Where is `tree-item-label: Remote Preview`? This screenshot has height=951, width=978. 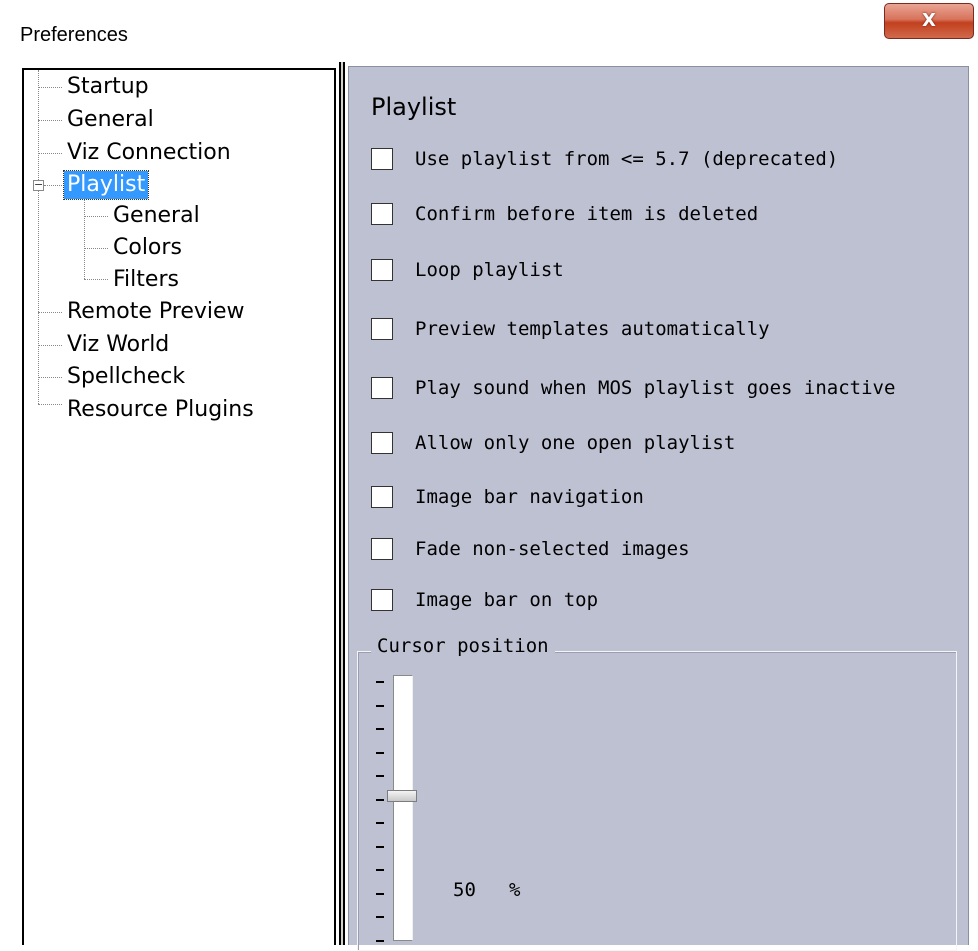
tree-item-label: Remote Preview is located at coordinates (156, 311).